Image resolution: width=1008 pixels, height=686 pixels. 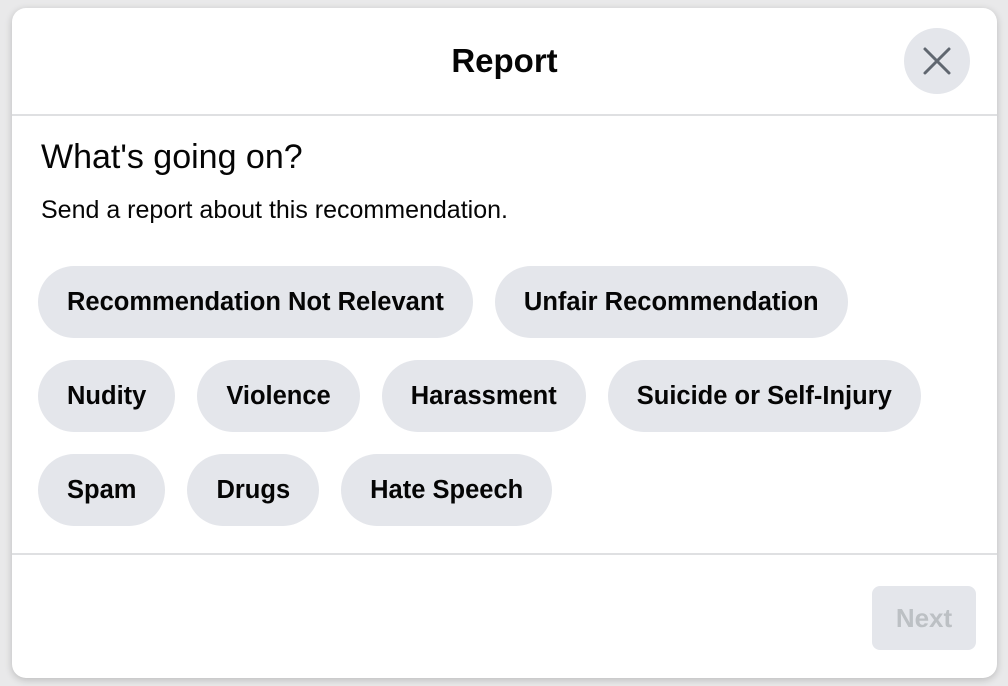 I want to click on question-heading: What's going on?, so click(x=172, y=157).